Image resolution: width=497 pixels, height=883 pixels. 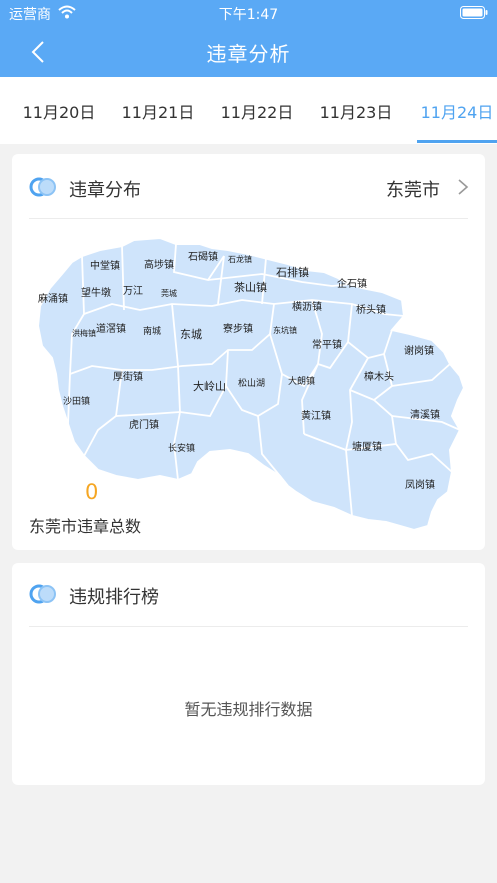 What do you see at coordinates (248, 38) in the screenshot?
I see `app-header: 运营商 下午1:47 违章分析` at bounding box center [248, 38].